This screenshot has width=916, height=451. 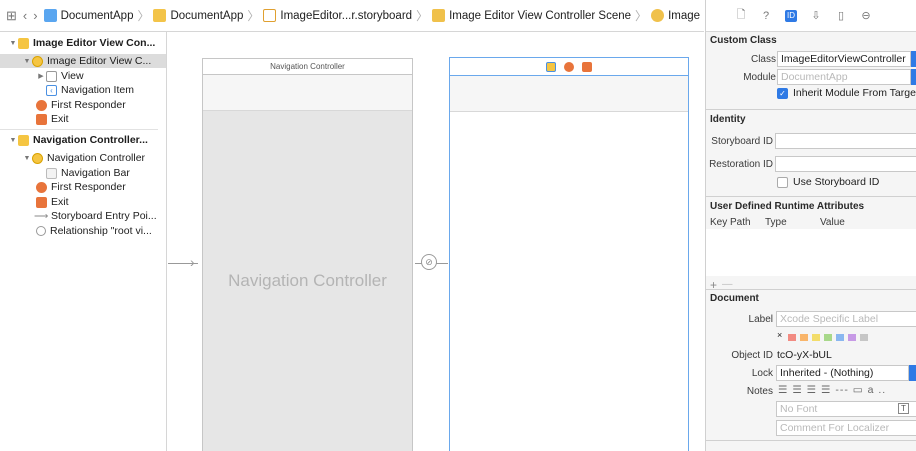 What do you see at coordinates (811, 252) in the screenshot?
I see `runtime-attributes-table` at bounding box center [811, 252].